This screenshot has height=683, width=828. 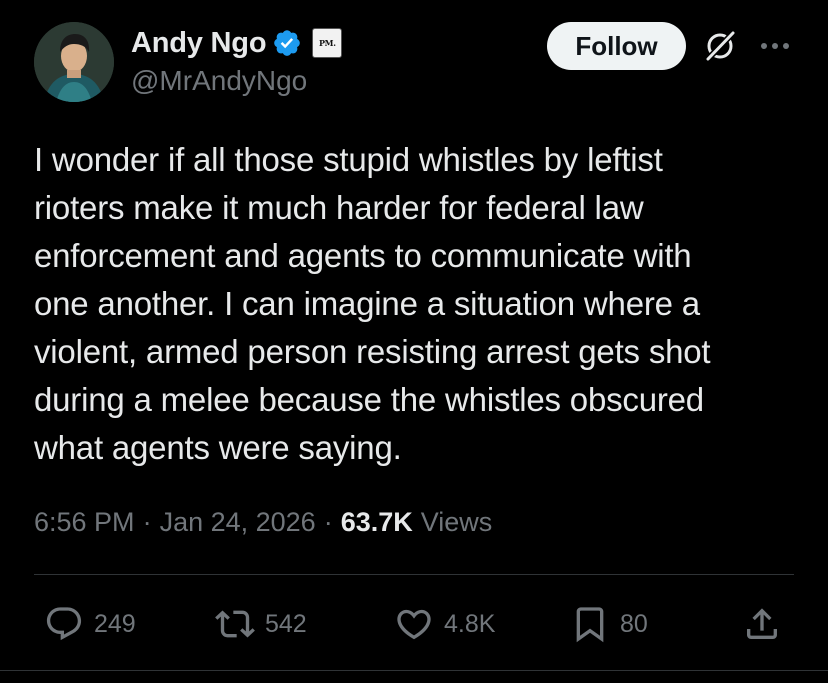 I want to click on tweet-time: 6:56 PM, so click(x=84, y=522).